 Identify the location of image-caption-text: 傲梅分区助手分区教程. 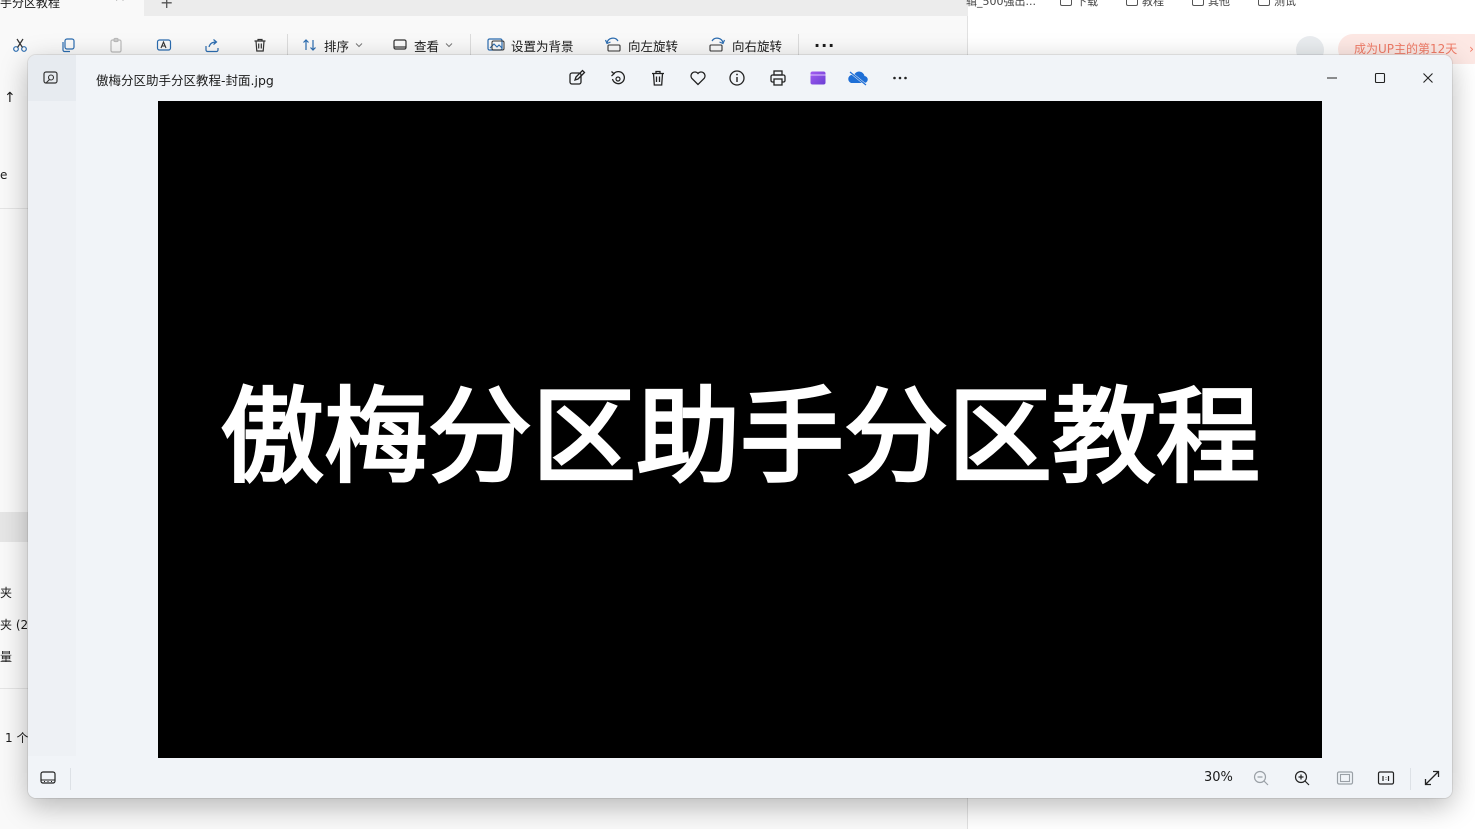
(739, 437).